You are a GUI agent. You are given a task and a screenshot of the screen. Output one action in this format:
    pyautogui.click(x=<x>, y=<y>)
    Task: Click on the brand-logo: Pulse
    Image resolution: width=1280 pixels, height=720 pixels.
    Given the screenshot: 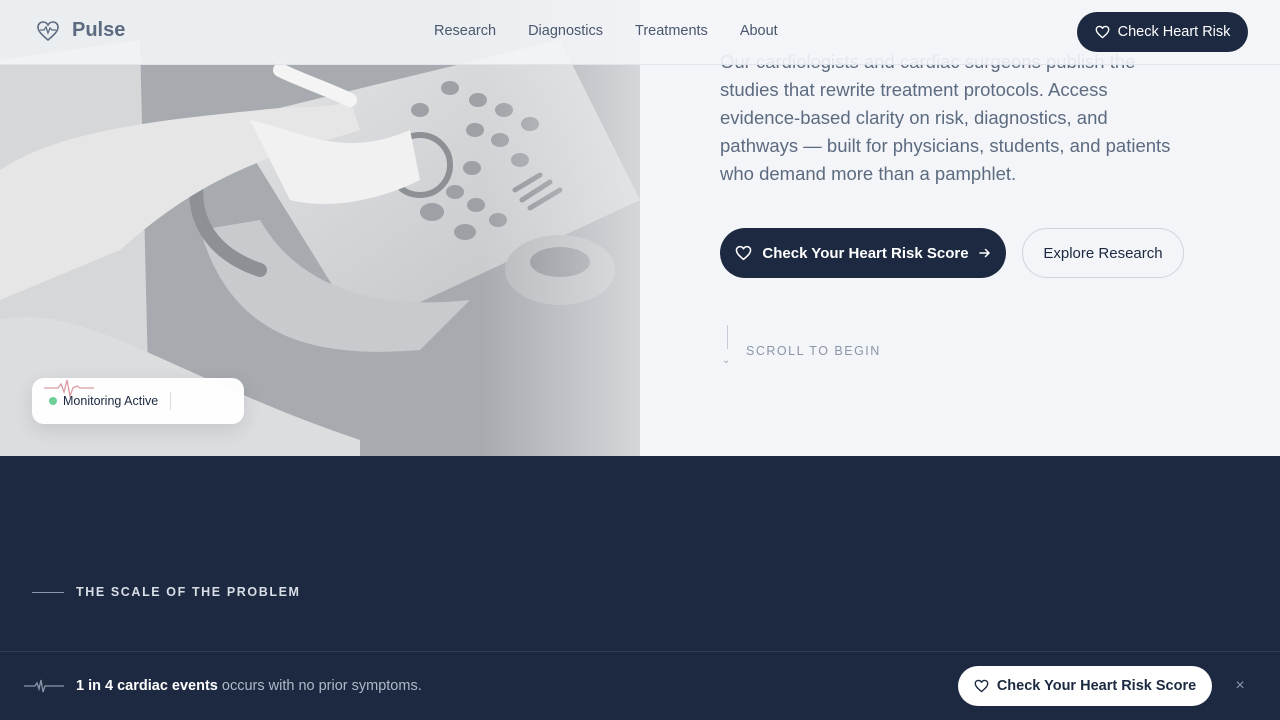 What is the action you would take?
    pyautogui.click(x=80, y=30)
    